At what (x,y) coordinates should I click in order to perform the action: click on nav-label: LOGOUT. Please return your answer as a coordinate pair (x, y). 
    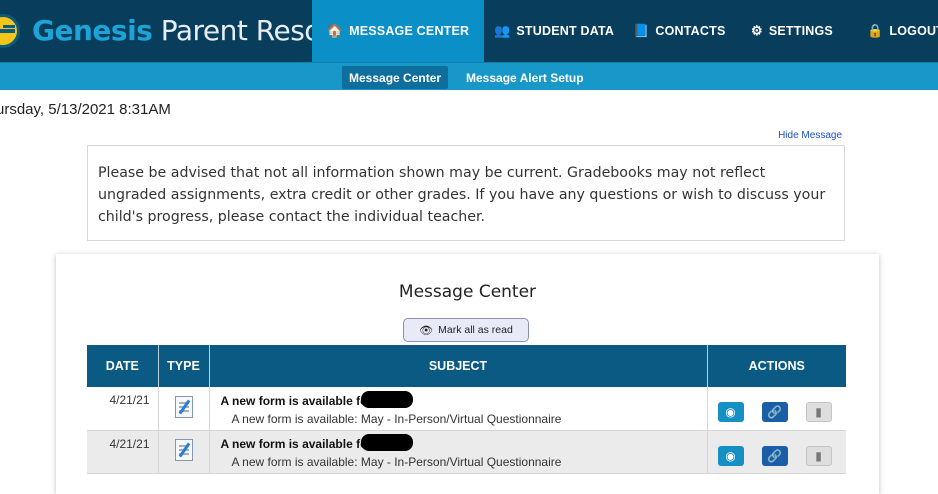
    Looking at the image, I should click on (913, 31).